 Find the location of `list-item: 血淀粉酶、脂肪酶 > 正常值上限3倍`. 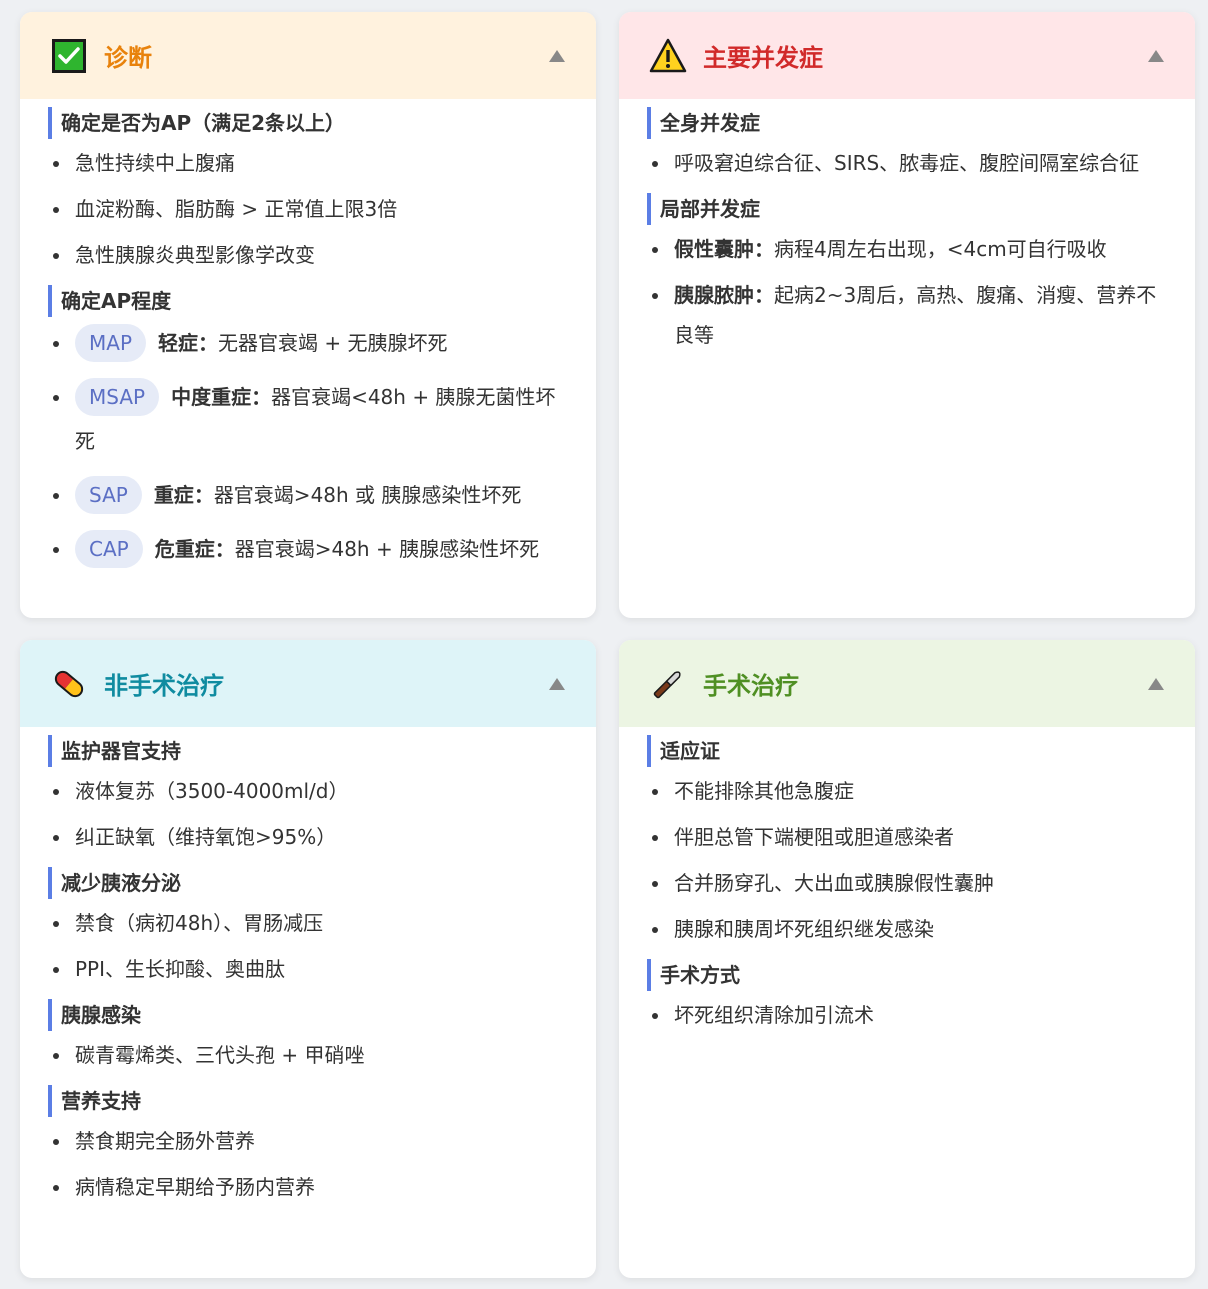

list-item: 血淀粉酶、脂肪酶 > 正常值上限3倍 is located at coordinates (308, 209).